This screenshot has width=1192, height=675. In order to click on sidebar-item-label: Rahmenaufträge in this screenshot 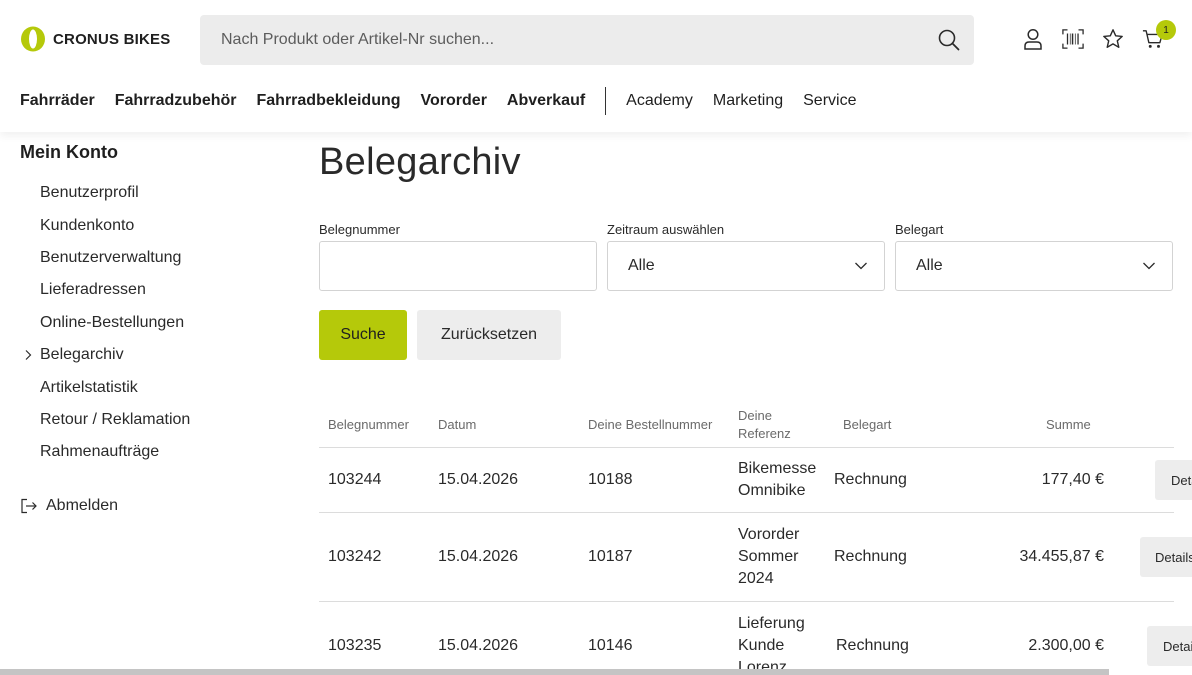, I will do `click(100, 452)`.